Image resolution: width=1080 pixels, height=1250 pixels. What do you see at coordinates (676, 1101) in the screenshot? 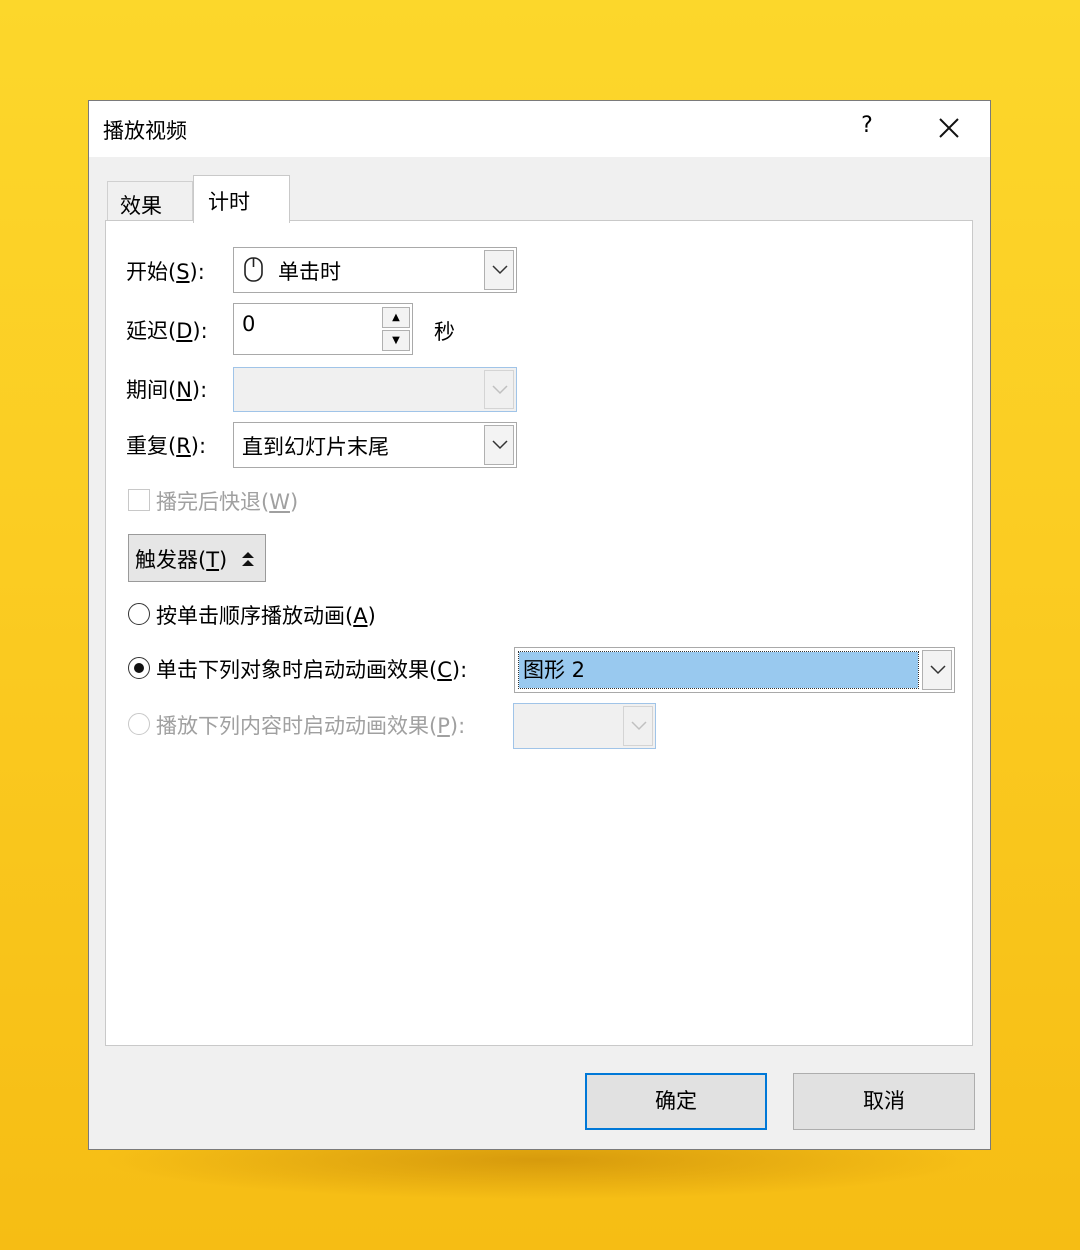
I see `ok-button: 确定` at bounding box center [676, 1101].